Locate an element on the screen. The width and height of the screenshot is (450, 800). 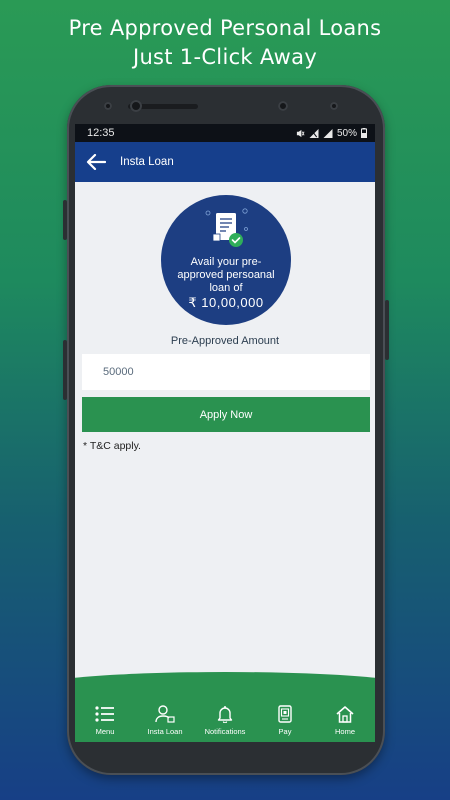
mute-icon is located at coordinates (300, 133).